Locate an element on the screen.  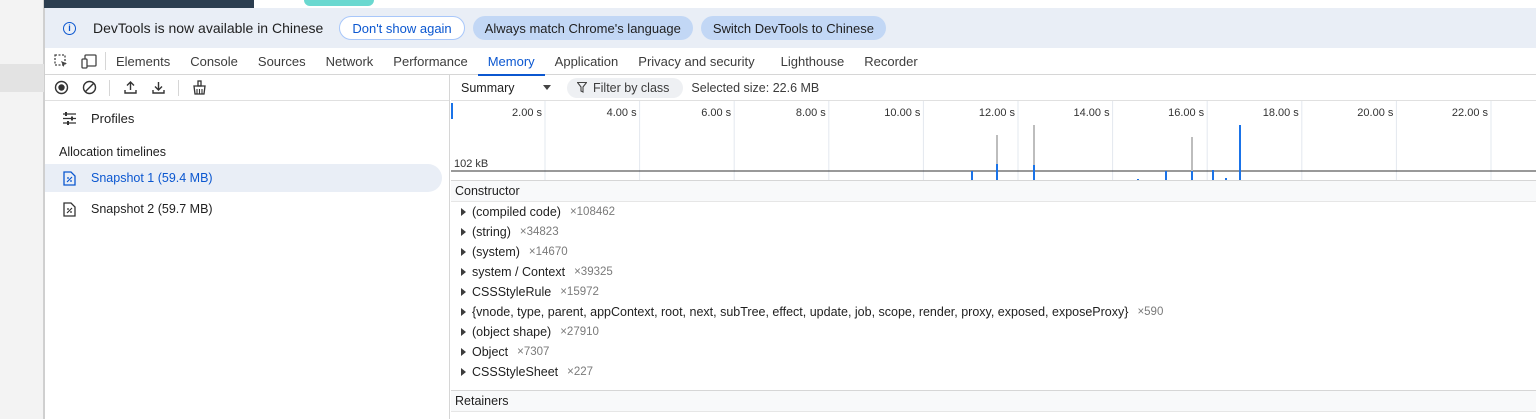
tabbar-tools is located at coordinates (79, 61).